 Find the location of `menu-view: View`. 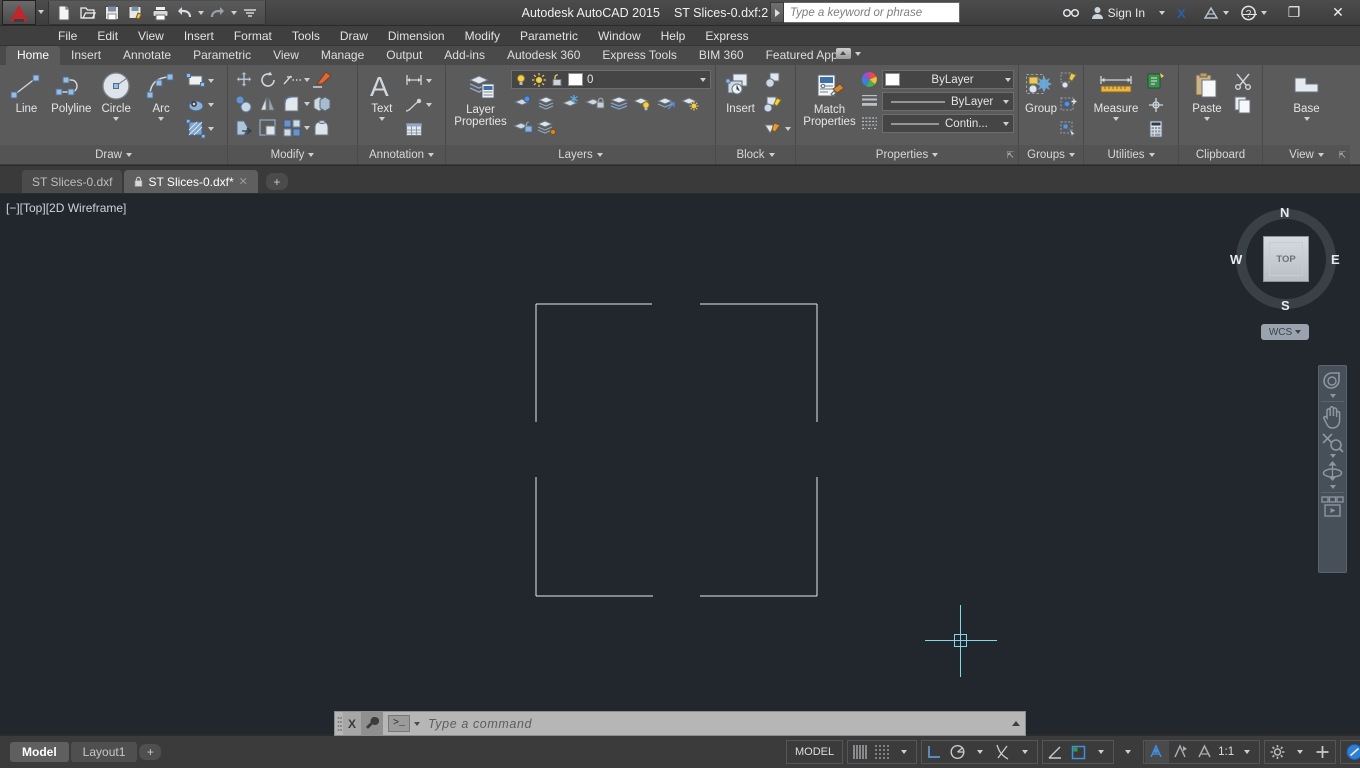

menu-view: View is located at coordinates (151, 36).